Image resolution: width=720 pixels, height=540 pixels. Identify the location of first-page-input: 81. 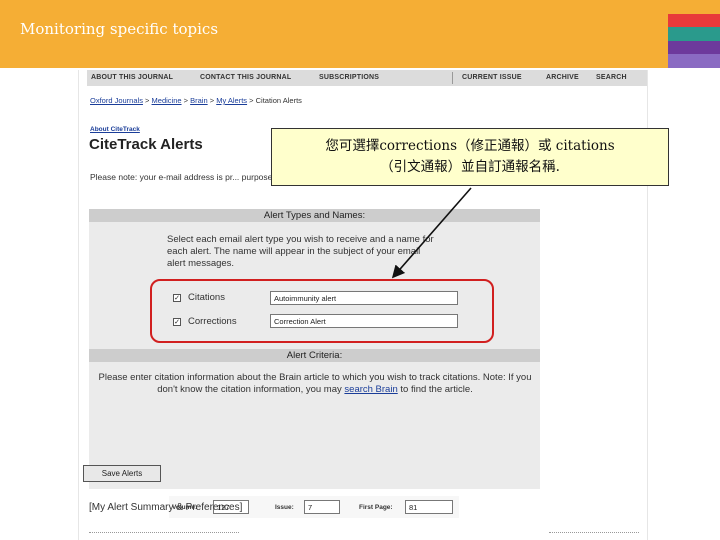
(429, 507).